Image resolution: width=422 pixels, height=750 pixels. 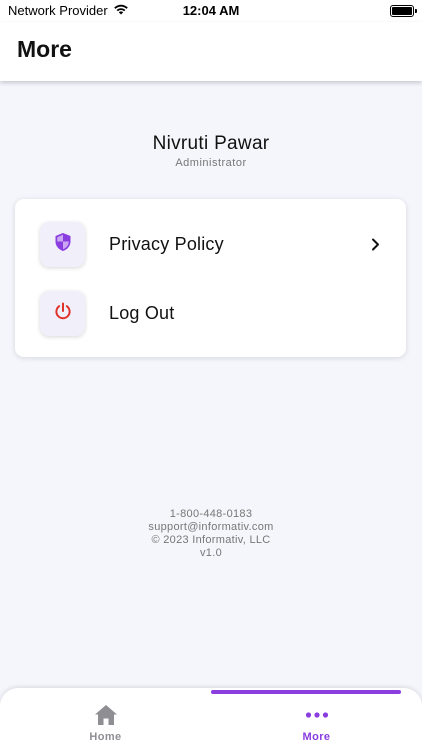 What do you see at coordinates (44, 49) in the screenshot?
I see `page-title: More` at bounding box center [44, 49].